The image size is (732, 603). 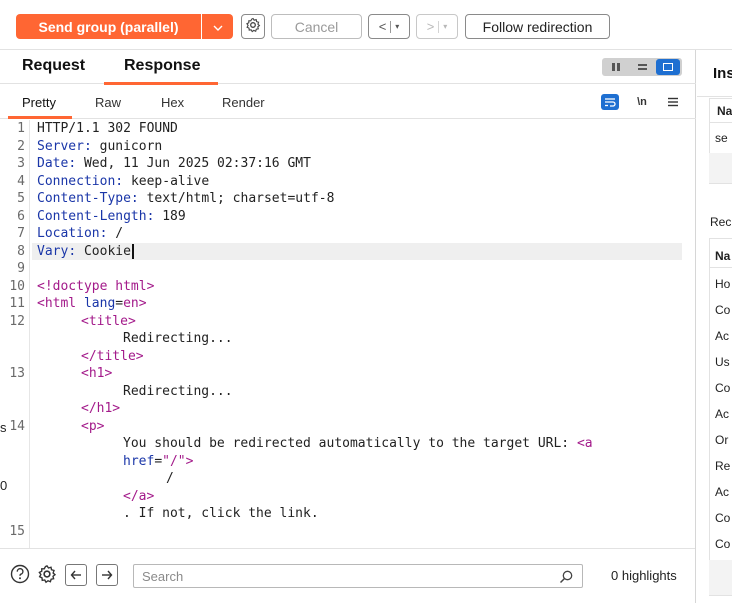 I want to click on tab-raw: Raw, so click(x=108, y=102).